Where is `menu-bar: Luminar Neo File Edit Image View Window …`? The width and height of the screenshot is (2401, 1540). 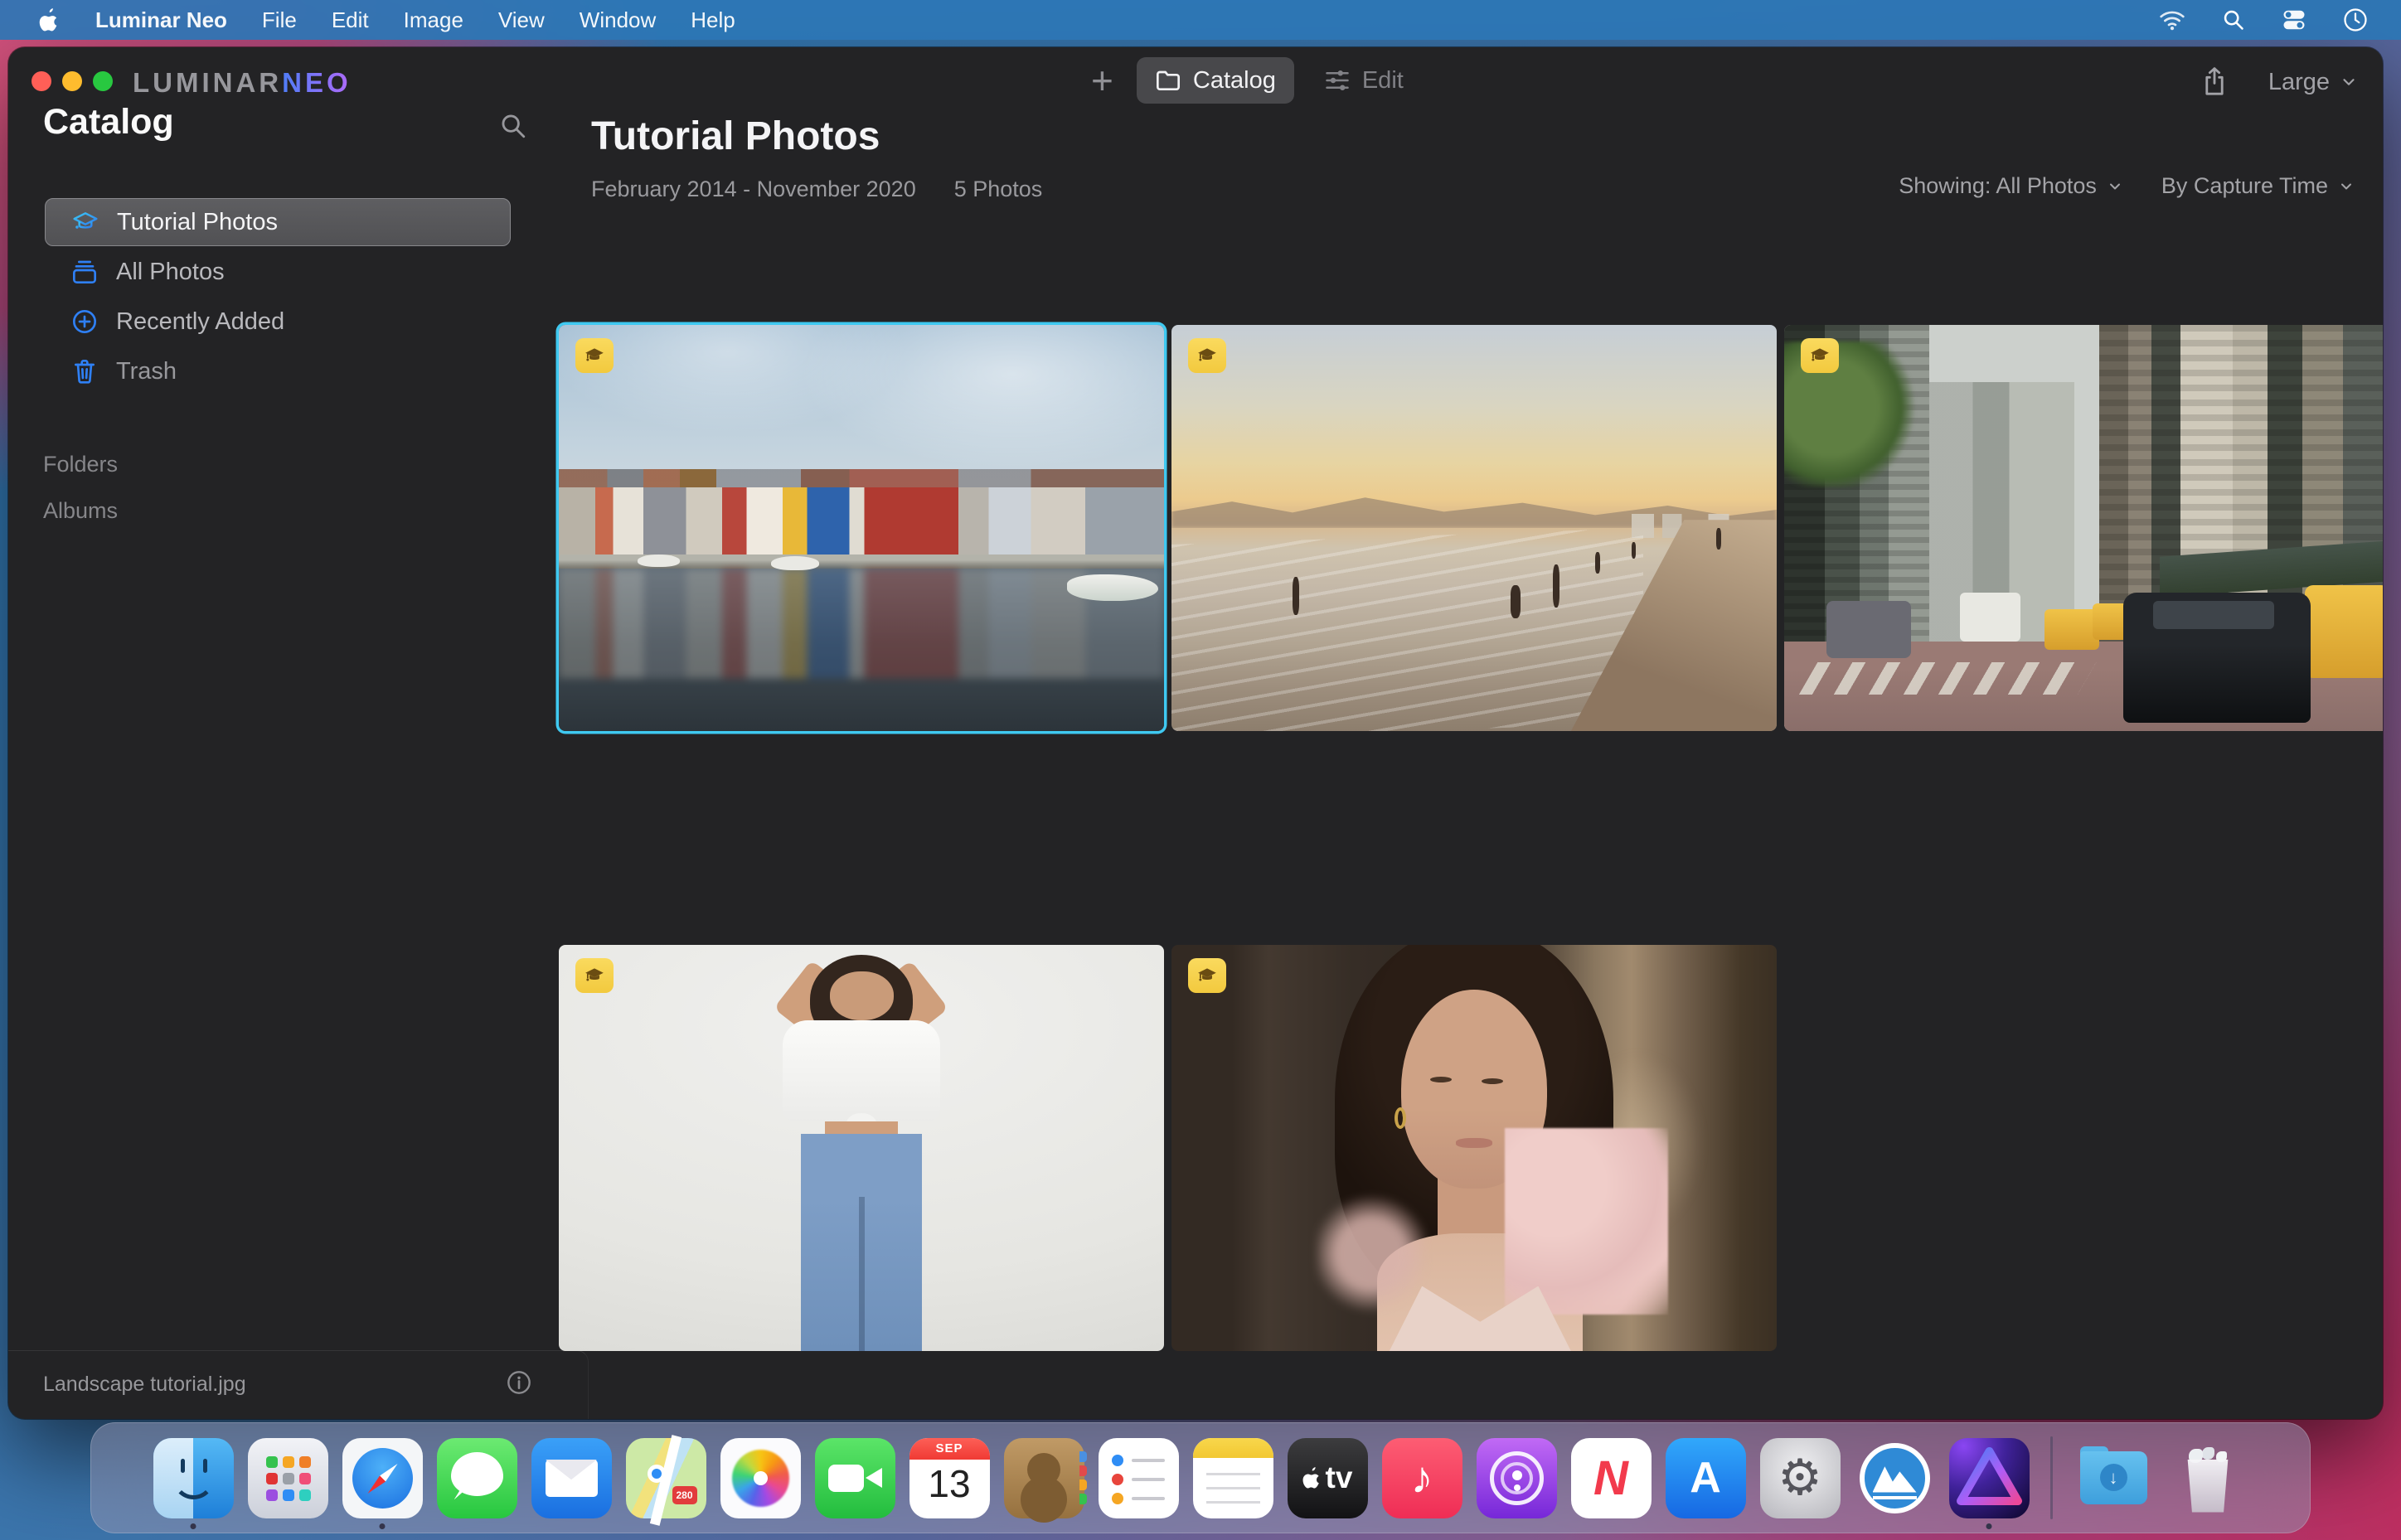
menu-bar: Luminar Neo File Edit Image View Window … is located at coordinates (1200, 20).